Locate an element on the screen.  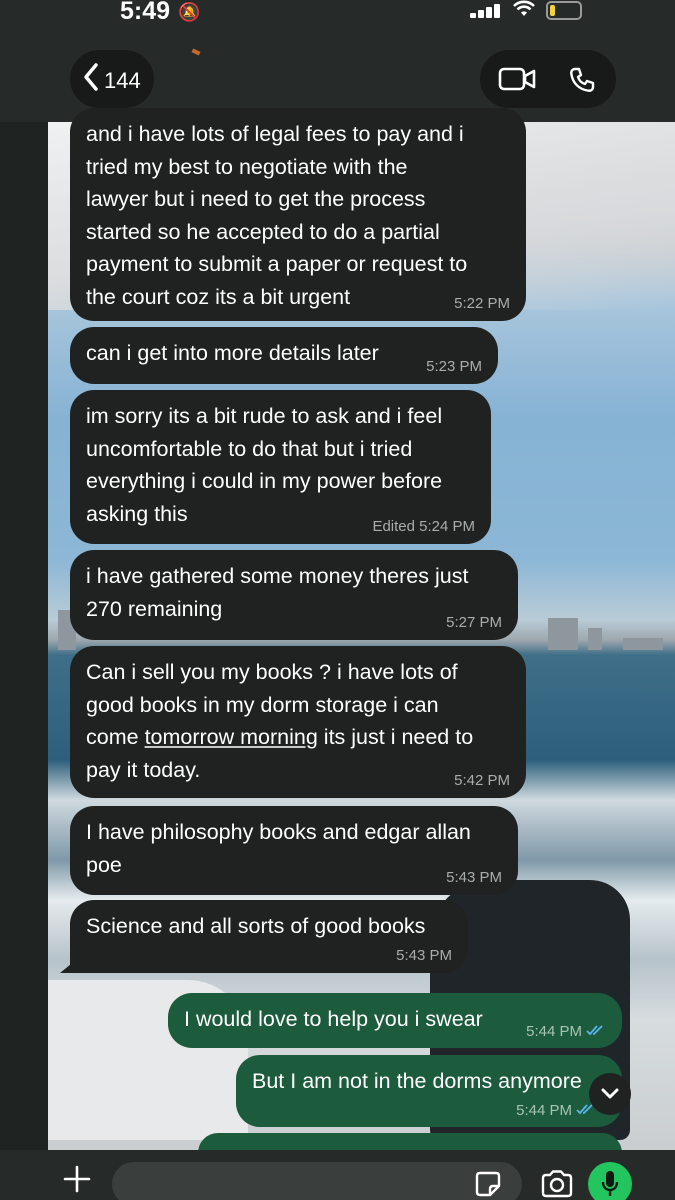
wifi-icon is located at coordinates (524, 12).